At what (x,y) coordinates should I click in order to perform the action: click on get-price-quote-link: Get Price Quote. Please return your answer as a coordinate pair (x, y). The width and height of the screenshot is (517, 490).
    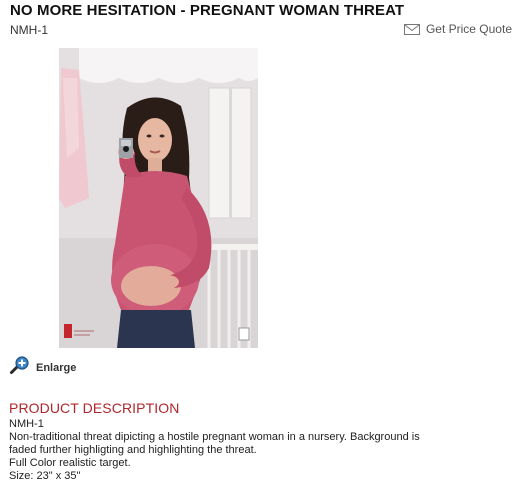
    Looking at the image, I should click on (457, 29).